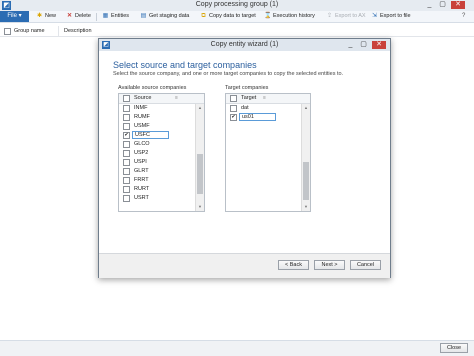 This screenshot has width=474, height=356. Describe the element at coordinates (293, 265) in the screenshot. I see `back-button: < Back` at that location.